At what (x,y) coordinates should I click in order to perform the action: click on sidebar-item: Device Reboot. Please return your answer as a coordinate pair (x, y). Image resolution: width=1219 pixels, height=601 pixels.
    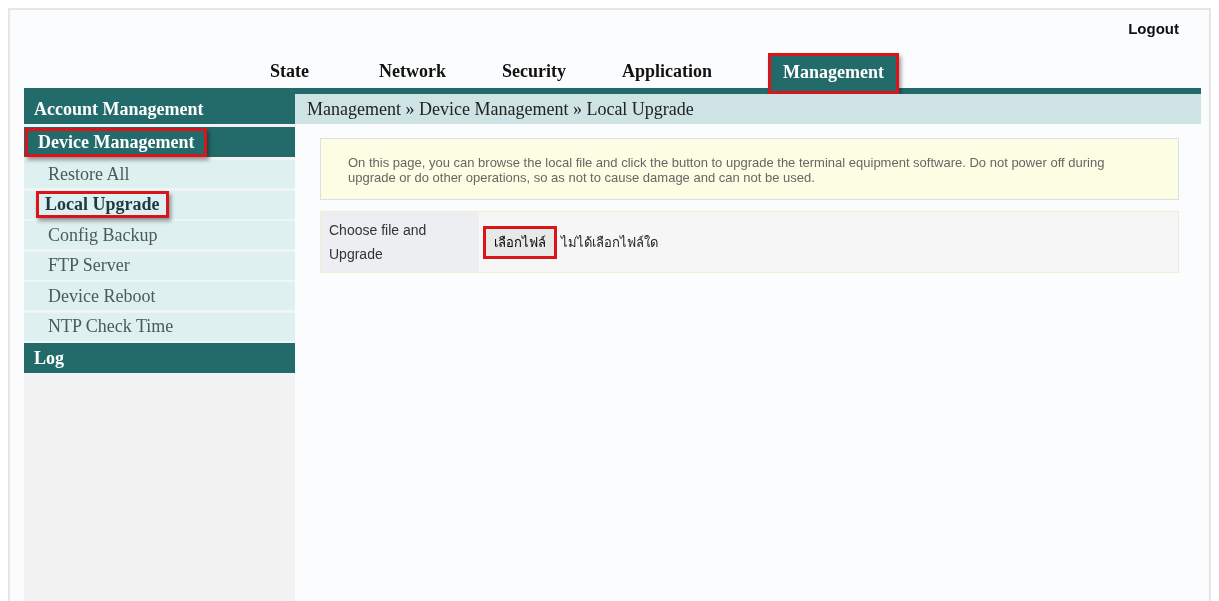
    Looking at the image, I should click on (159, 297).